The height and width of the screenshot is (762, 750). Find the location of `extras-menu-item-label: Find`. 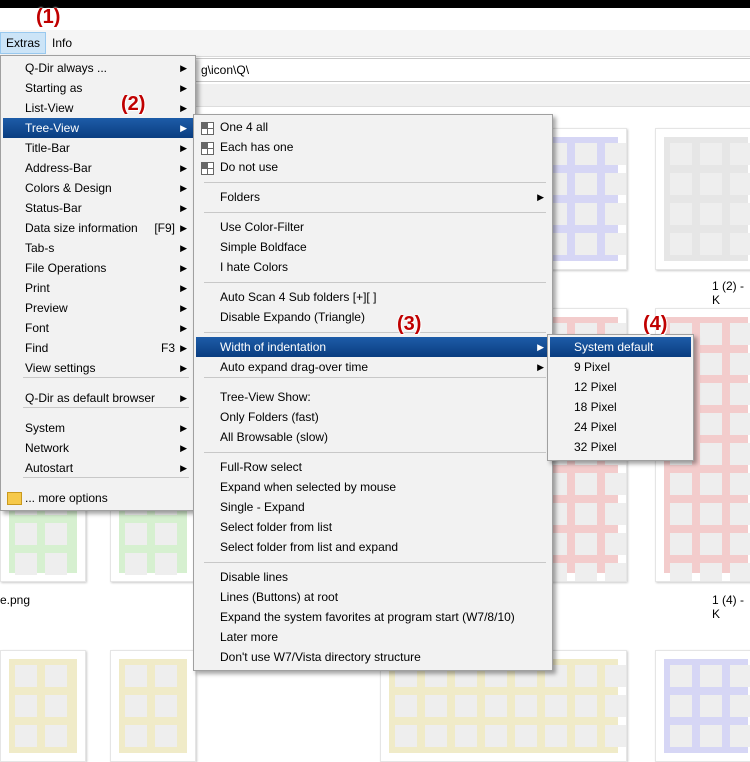

extras-menu-item-label: Find is located at coordinates (37, 348).